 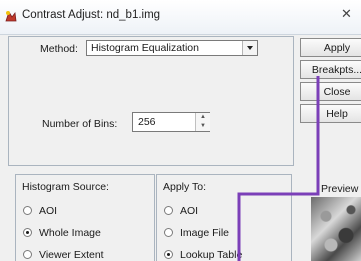 What do you see at coordinates (27, 254) in the screenshot?
I see `histogram-source-viewer-extent-radio` at bounding box center [27, 254].